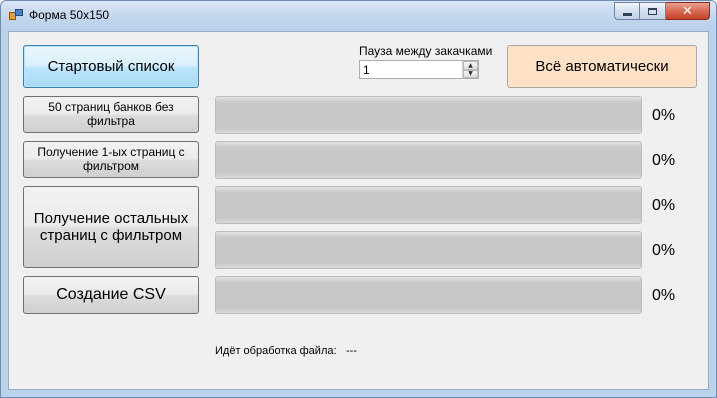 The width and height of the screenshot is (717, 398). What do you see at coordinates (351, 351) in the screenshot?
I see `status-value: ---` at bounding box center [351, 351].